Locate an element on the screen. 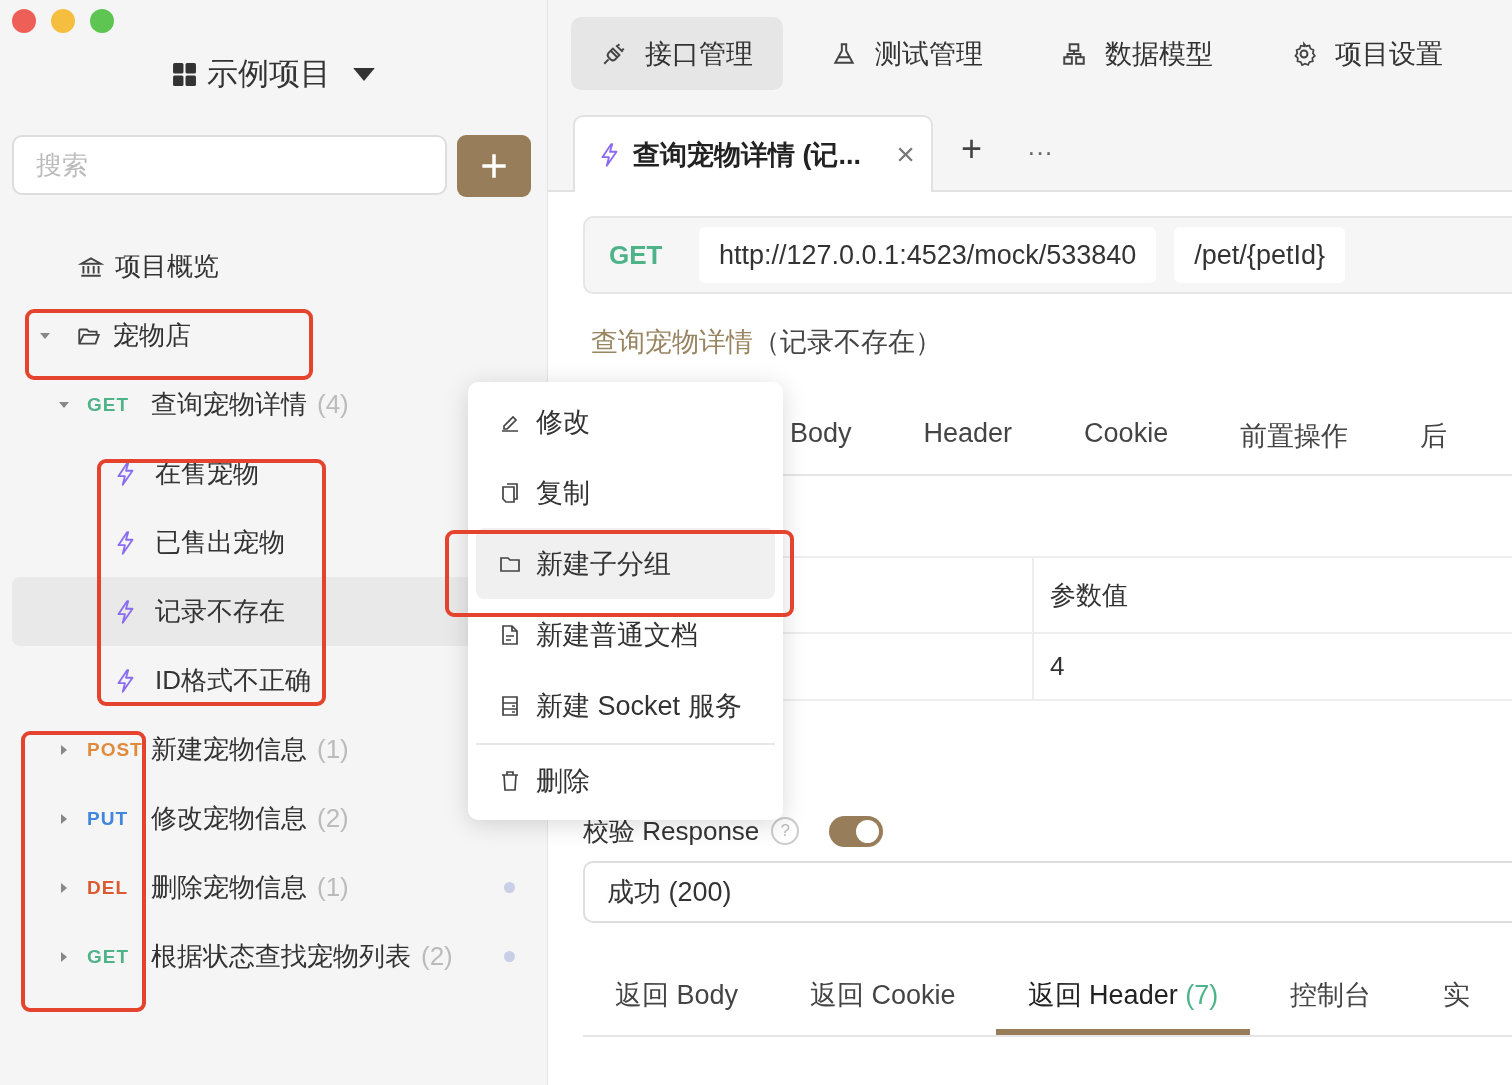 This screenshot has width=1512, height=1085. project-switcher: 示例项目 is located at coordinates (273, 74).